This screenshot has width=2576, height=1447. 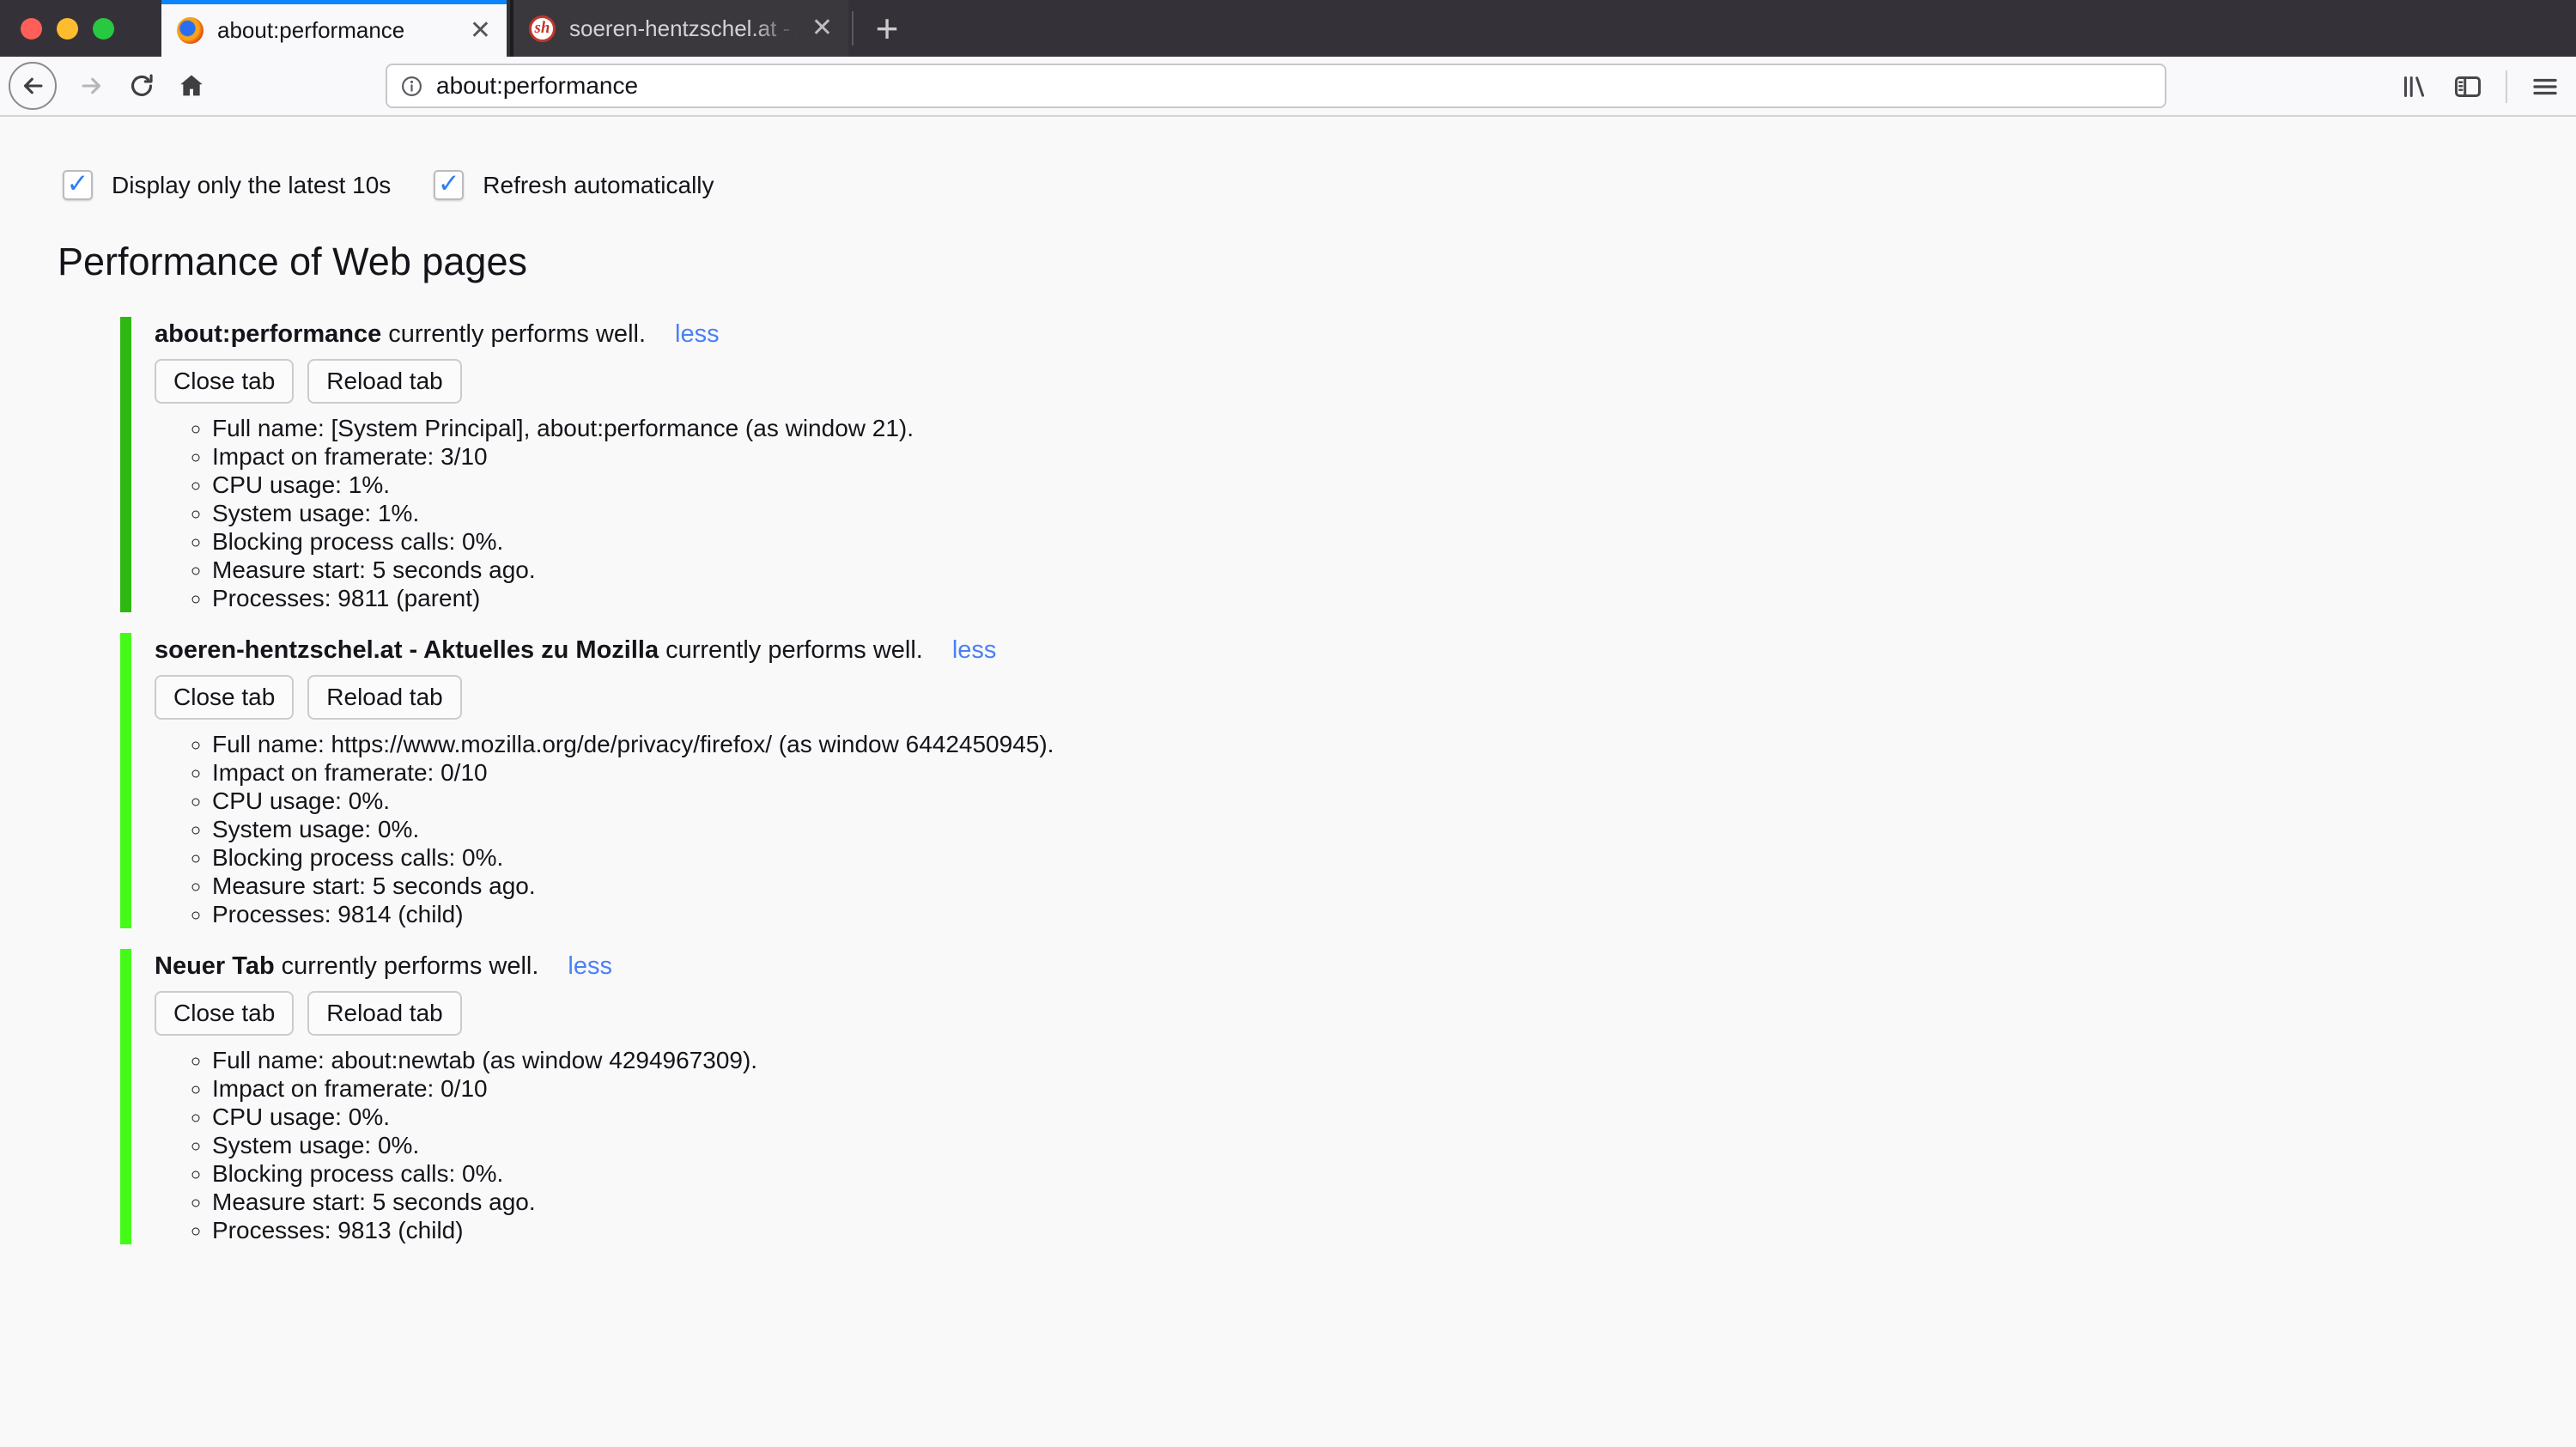 I want to click on navigation-toolbar: about:performance, so click(x=1288, y=87).